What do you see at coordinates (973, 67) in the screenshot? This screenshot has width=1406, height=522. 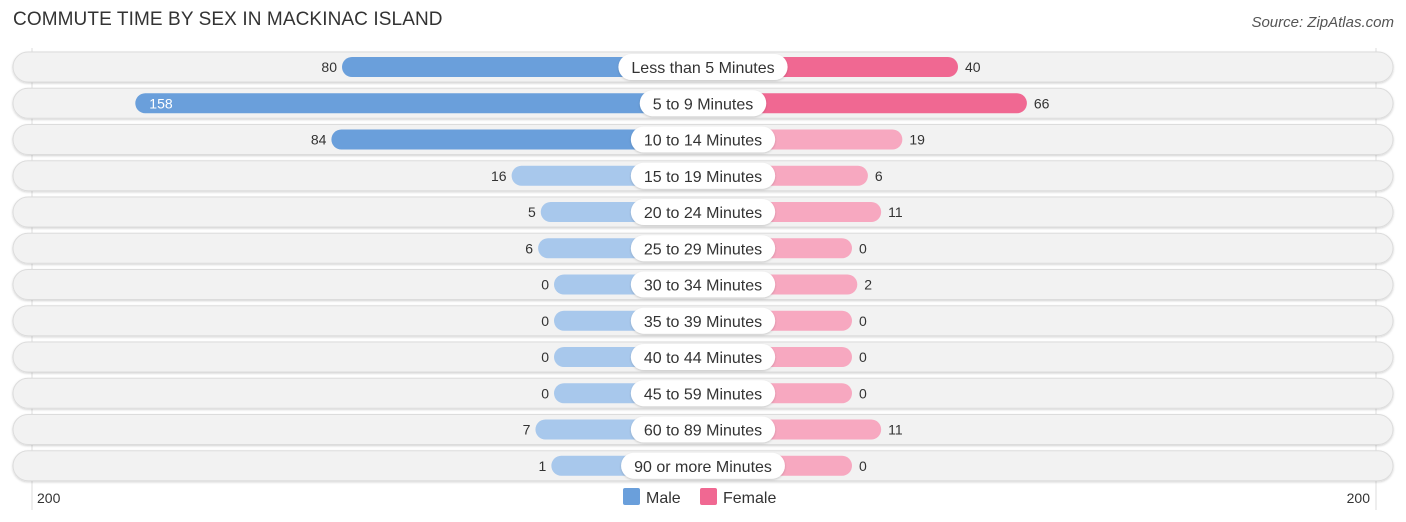 I see `value-female: 40` at bounding box center [973, 67].